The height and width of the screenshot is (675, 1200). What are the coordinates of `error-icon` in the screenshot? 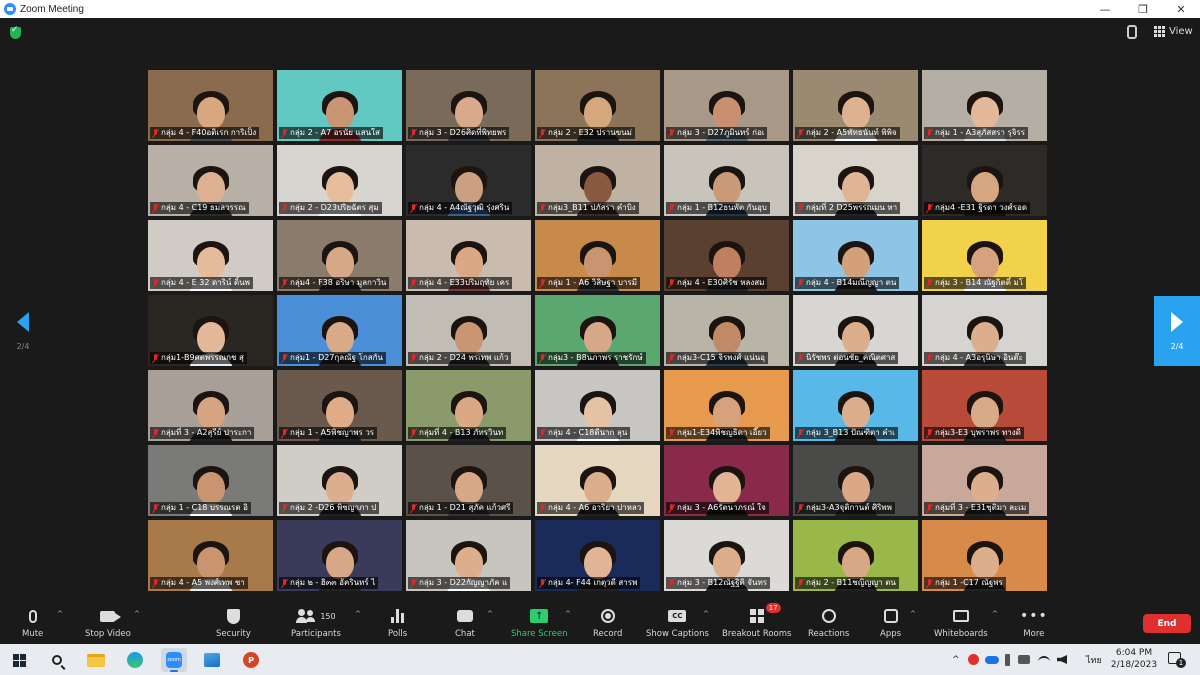 It's located at (973, 659).